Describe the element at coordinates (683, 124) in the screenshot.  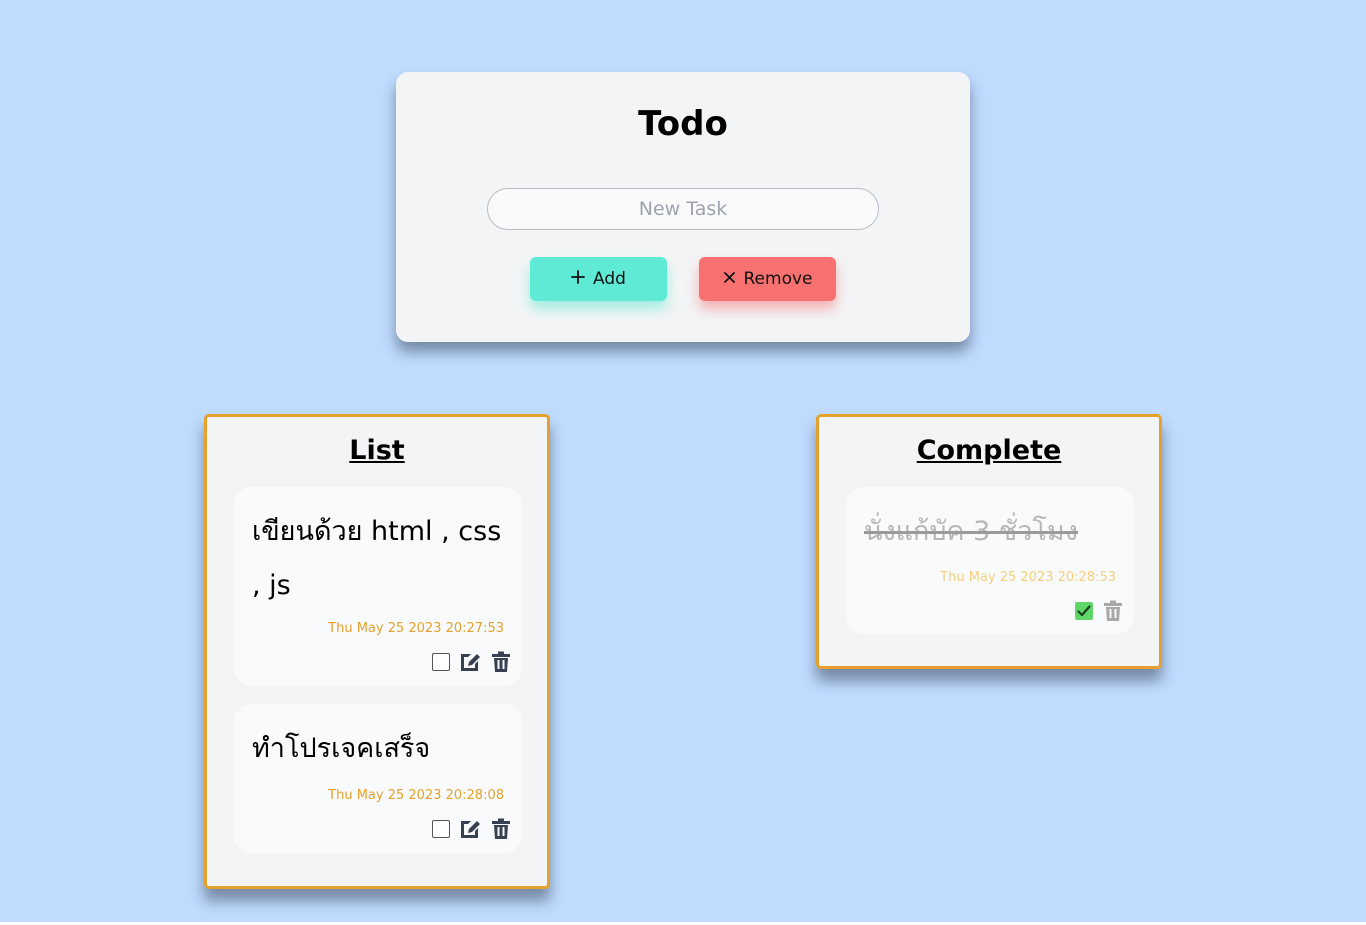
I see `app-title: Todo` at that location.